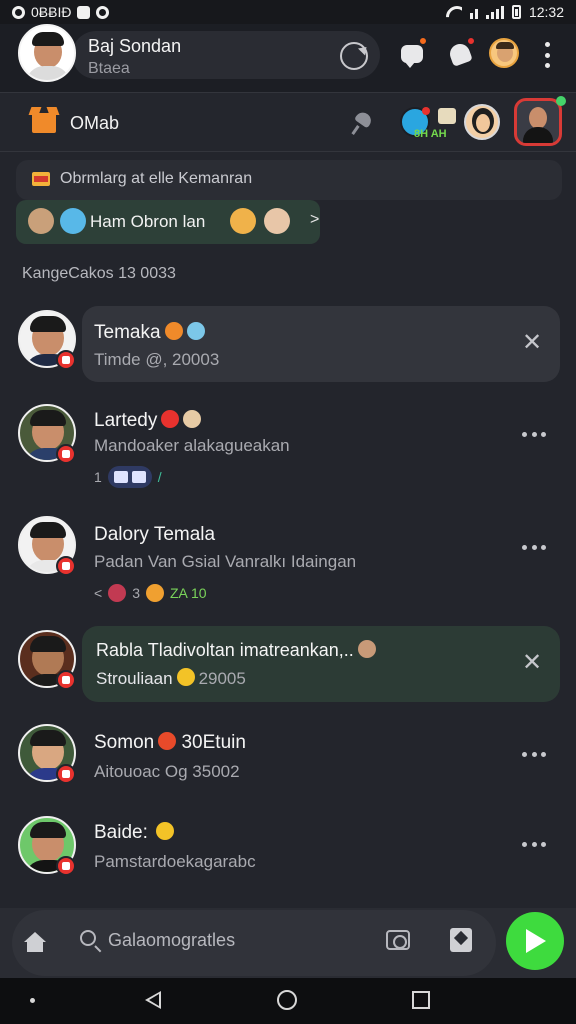 The image size is (576, 1024). Describe the element at coordinates (289, 180) in the screenshot. I see `info-banner: Obrmlarg at elle Kemanran` at that location.